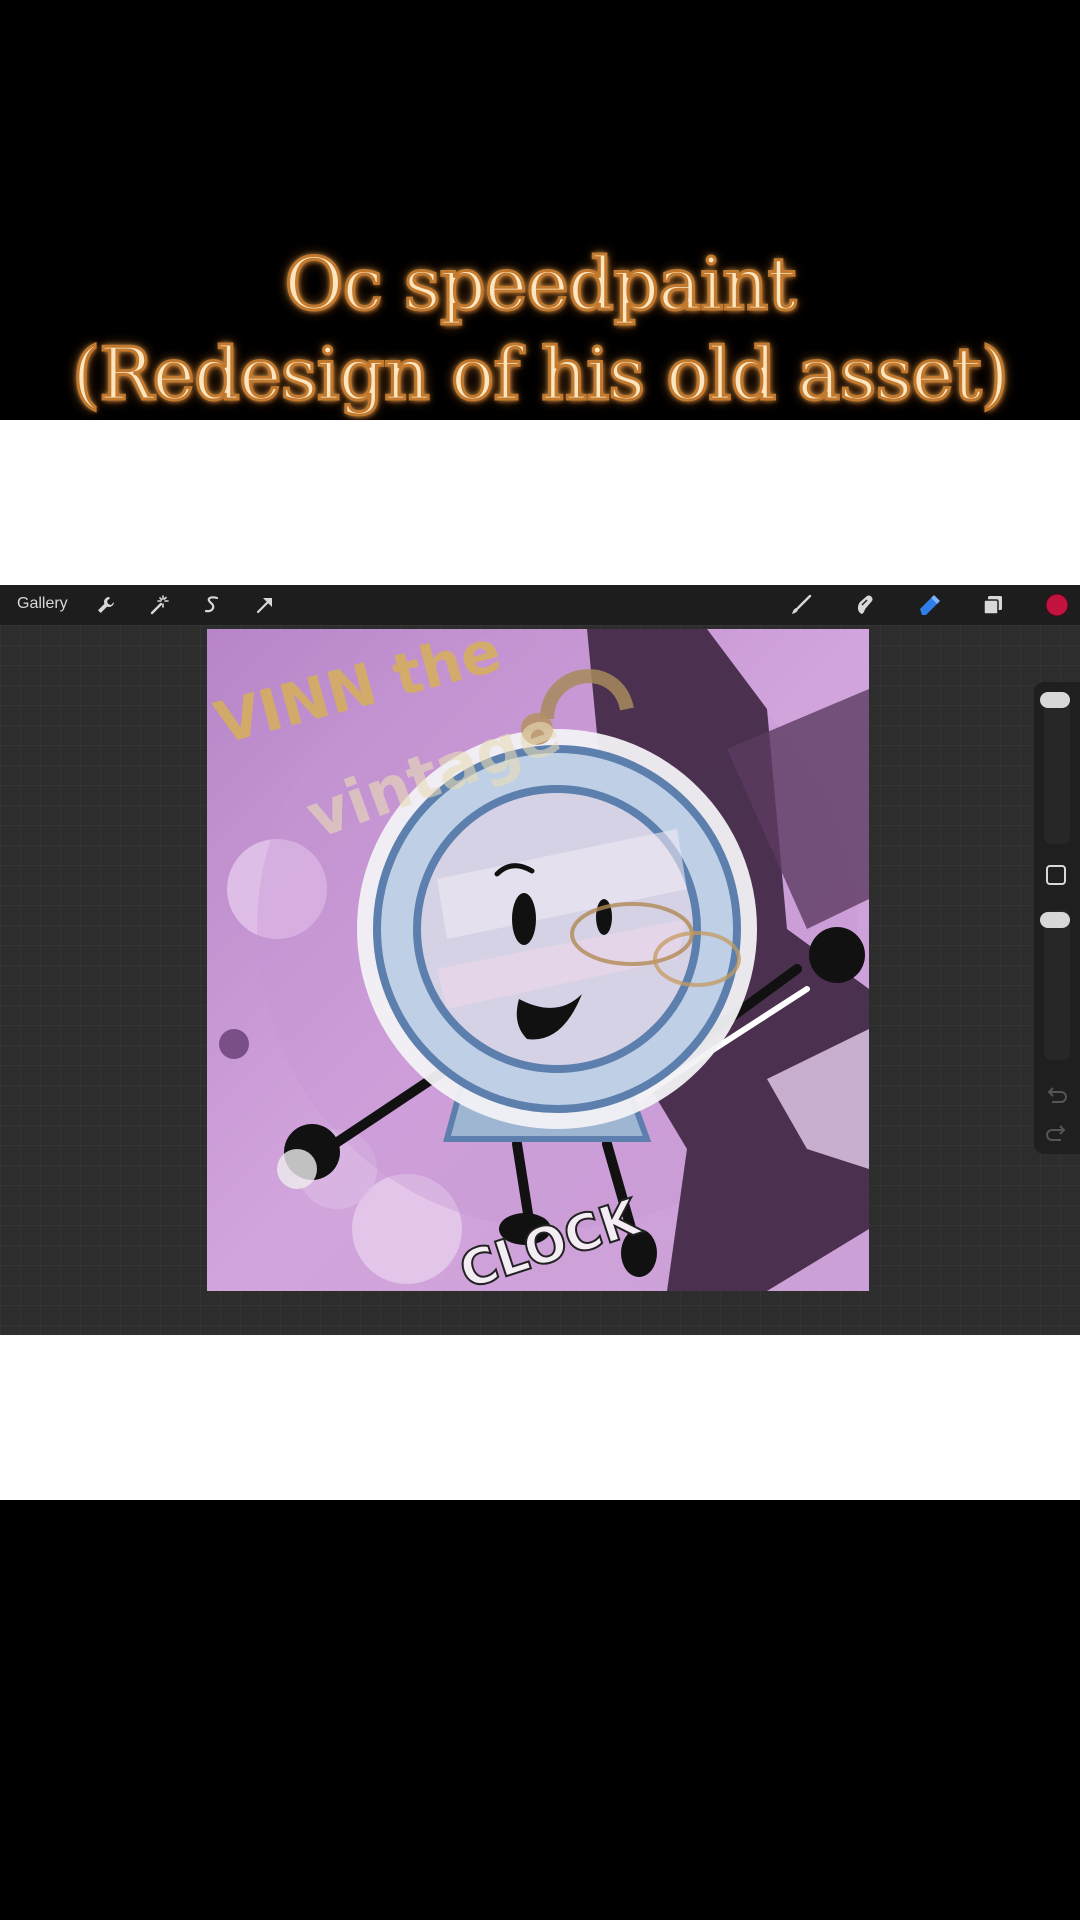  Describe the element at coordinates (993, 605) in the screenshot. I see `layers-icon` at that location.